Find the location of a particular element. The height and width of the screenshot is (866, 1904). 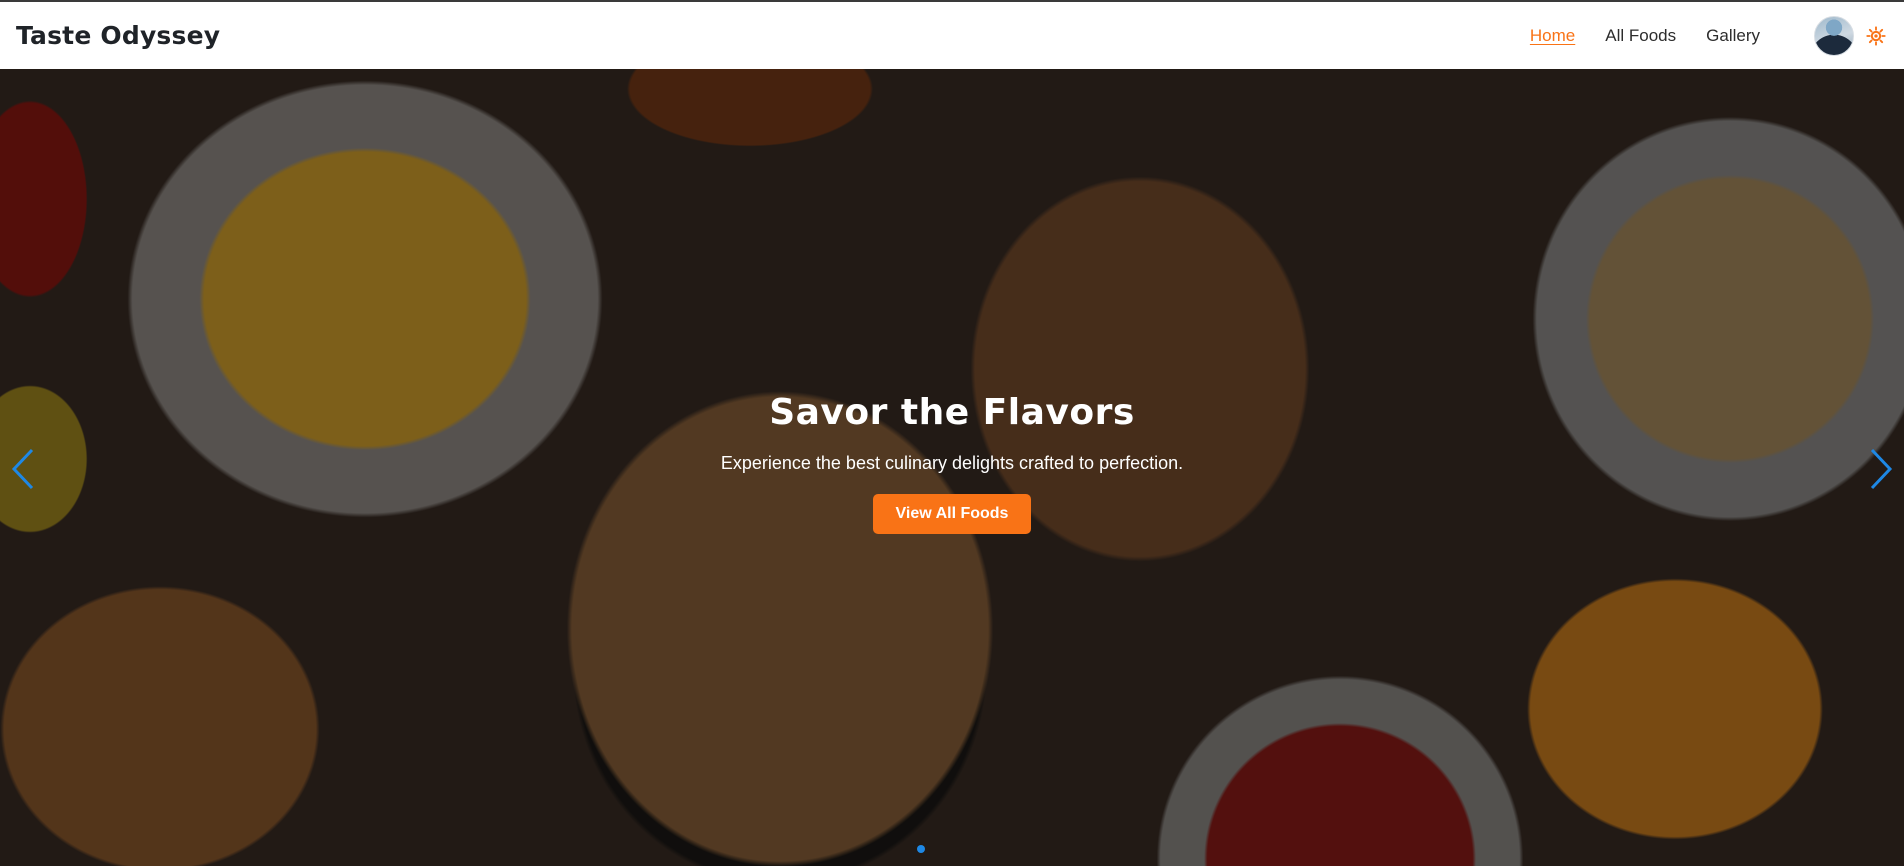

user-avatar is located at coordinates (1834, 35).